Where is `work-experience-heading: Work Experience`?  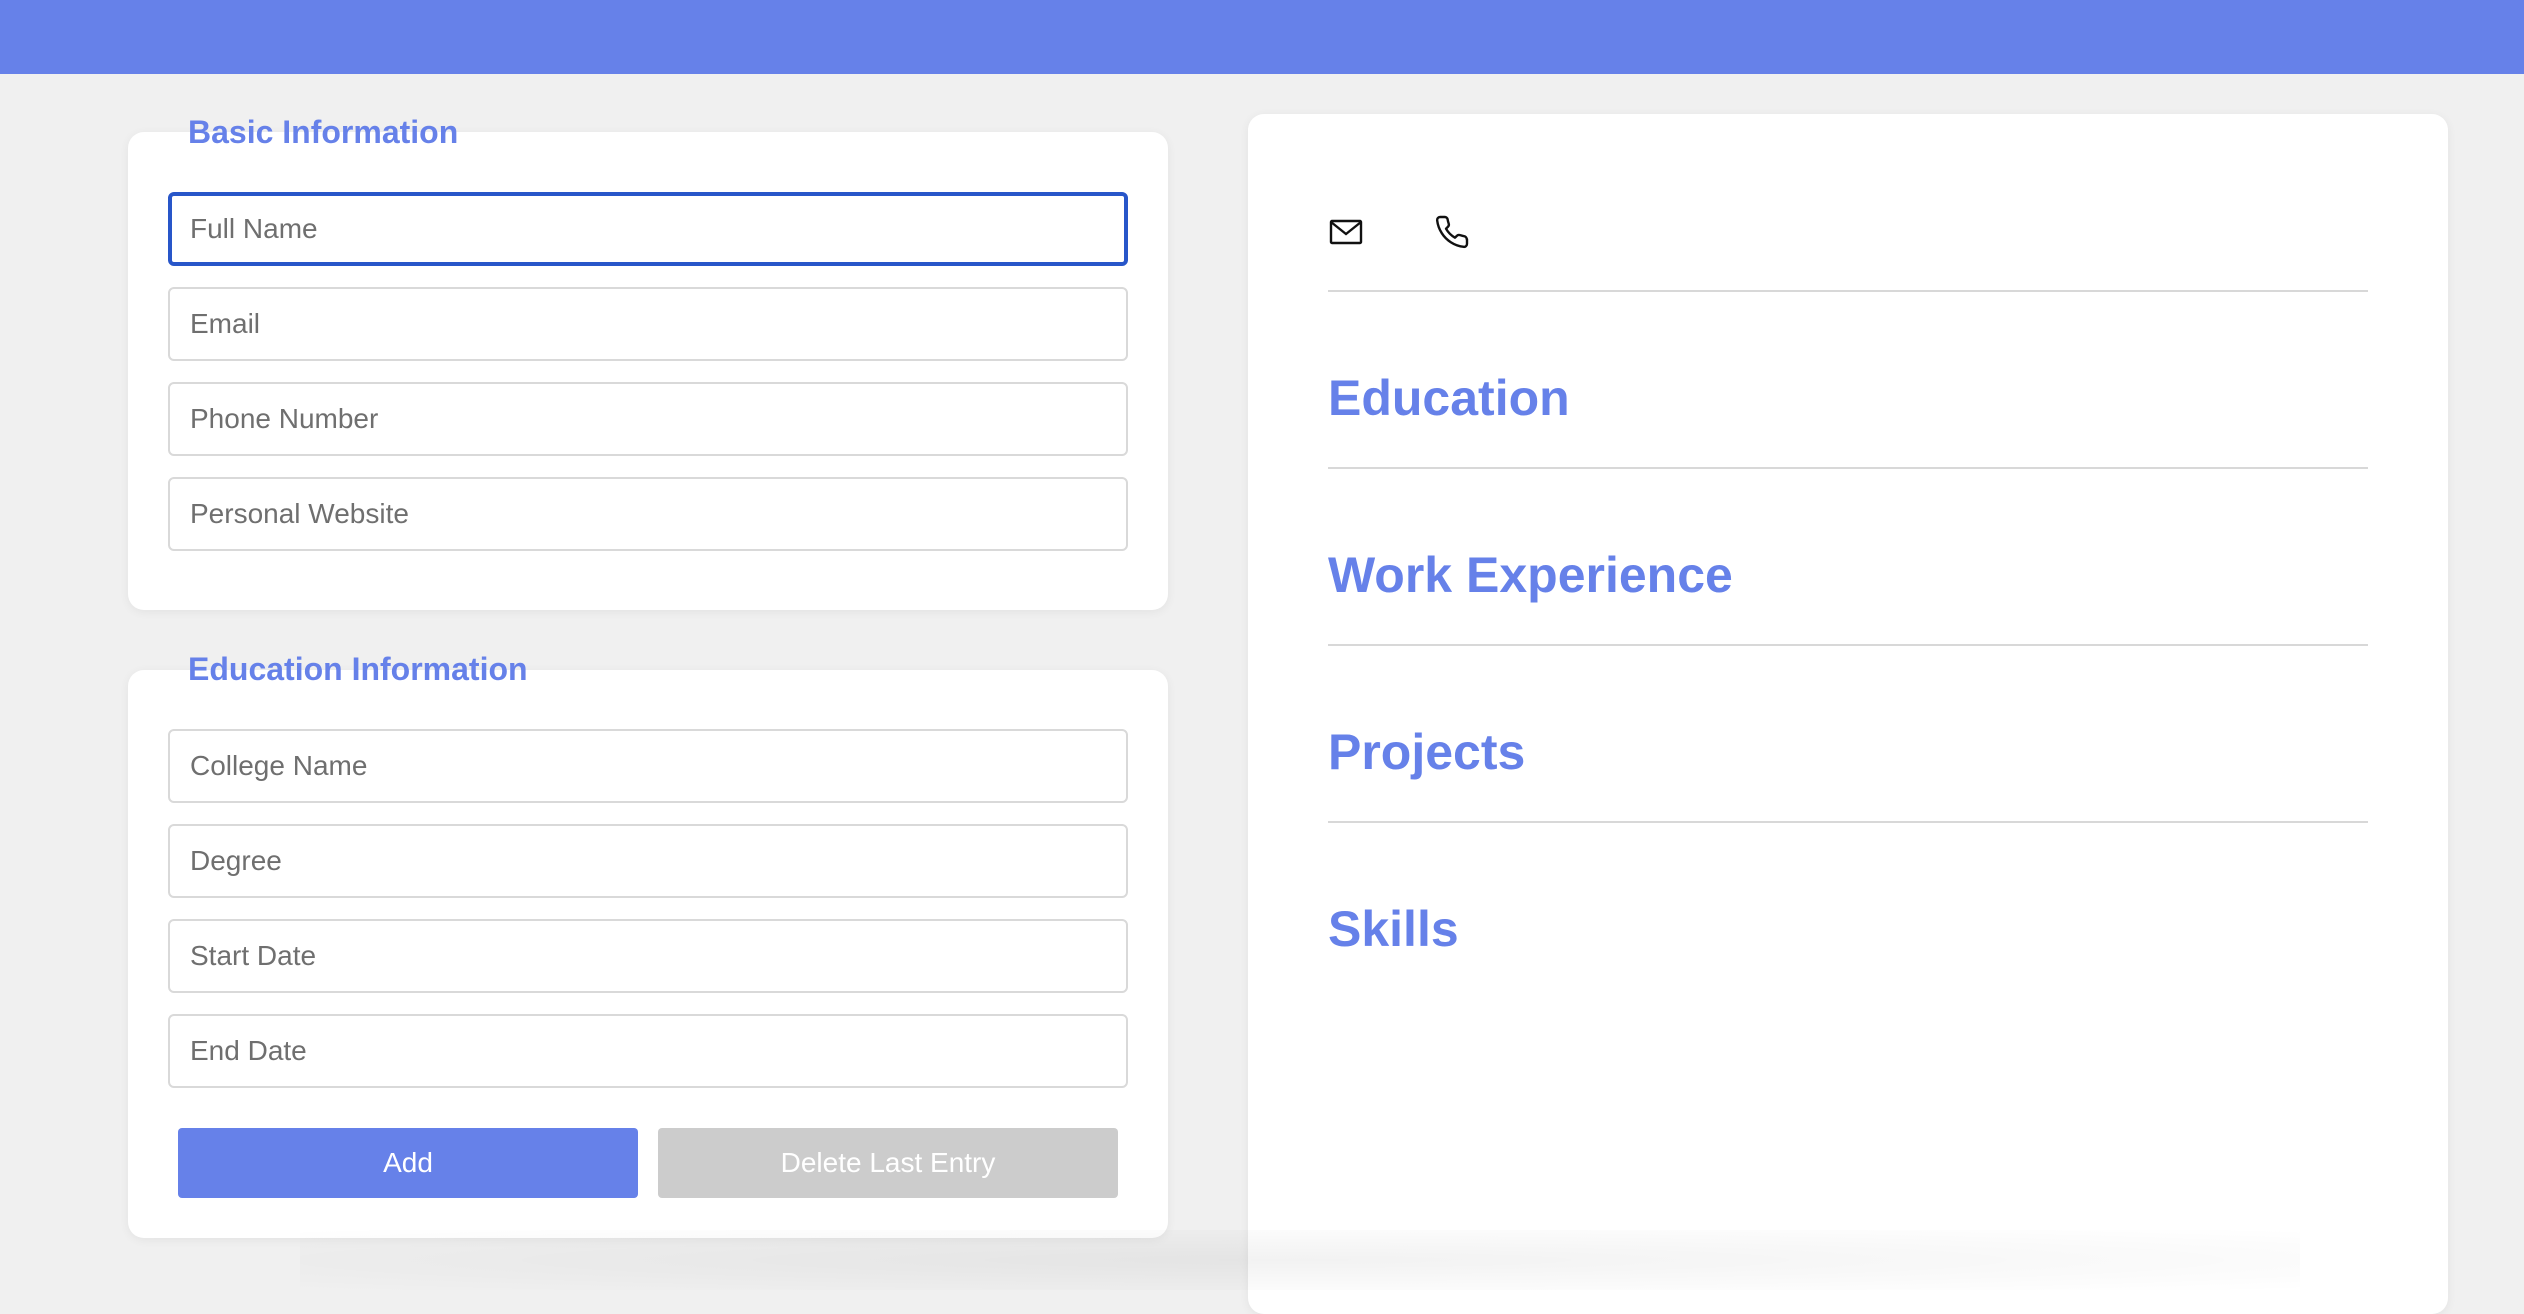
work-experience-heading: Work Experience is located at coordinates (1530, 575).